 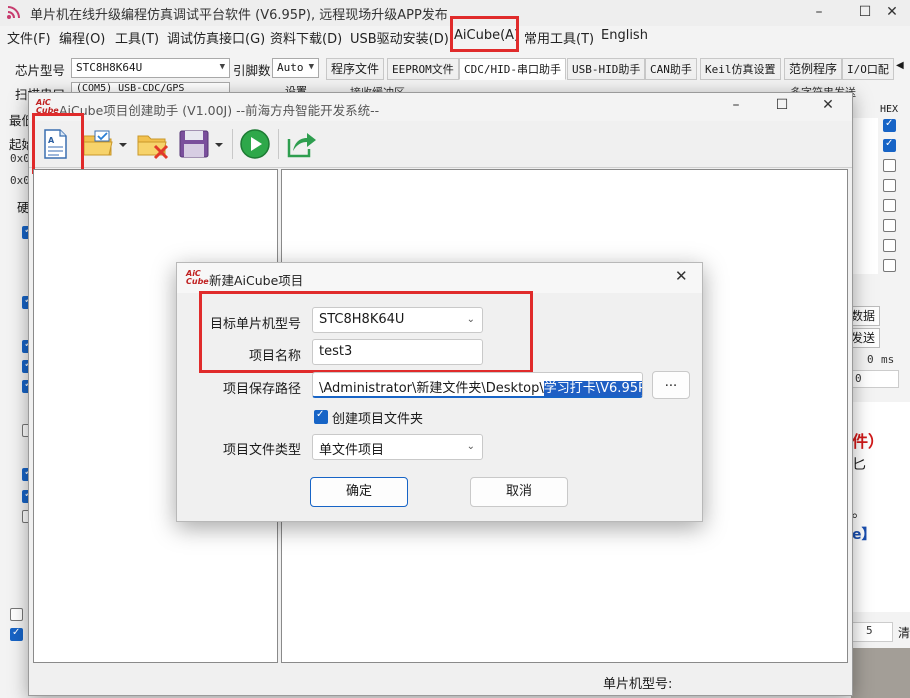 What do you see at coordinates (256, 280) in the screenshot?
I see `dialog-title: 新建AiCube项目` at bounding box center [256, 280].